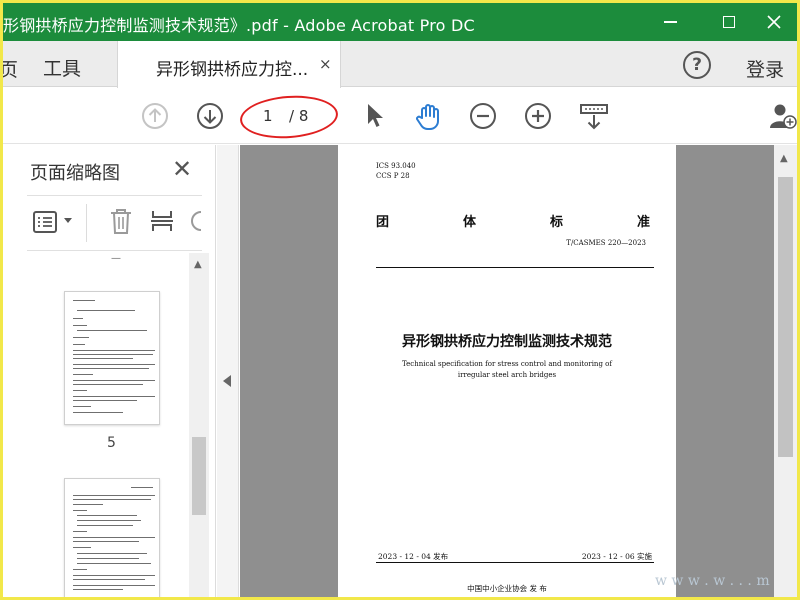 This screenshot has height=600, width=800. What do you see at coordinates (393, 176) in the screenshot?
I see `ccs-code: CCS P 28` at bounding box center [393, 176].